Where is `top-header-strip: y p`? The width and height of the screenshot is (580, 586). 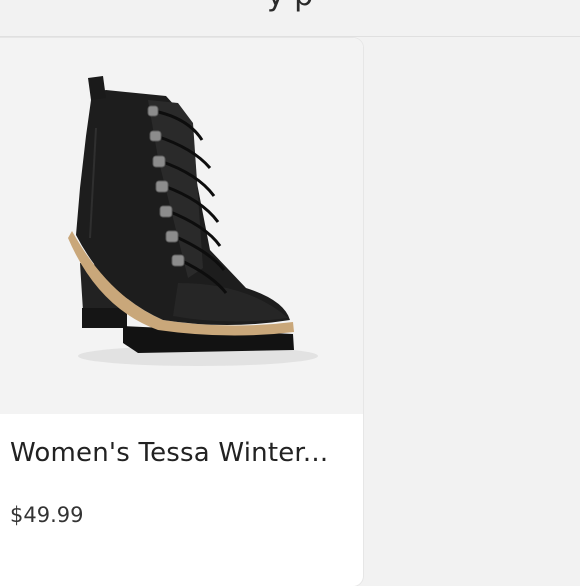 top-header-strip: y p is located at coordinates (290, 18).